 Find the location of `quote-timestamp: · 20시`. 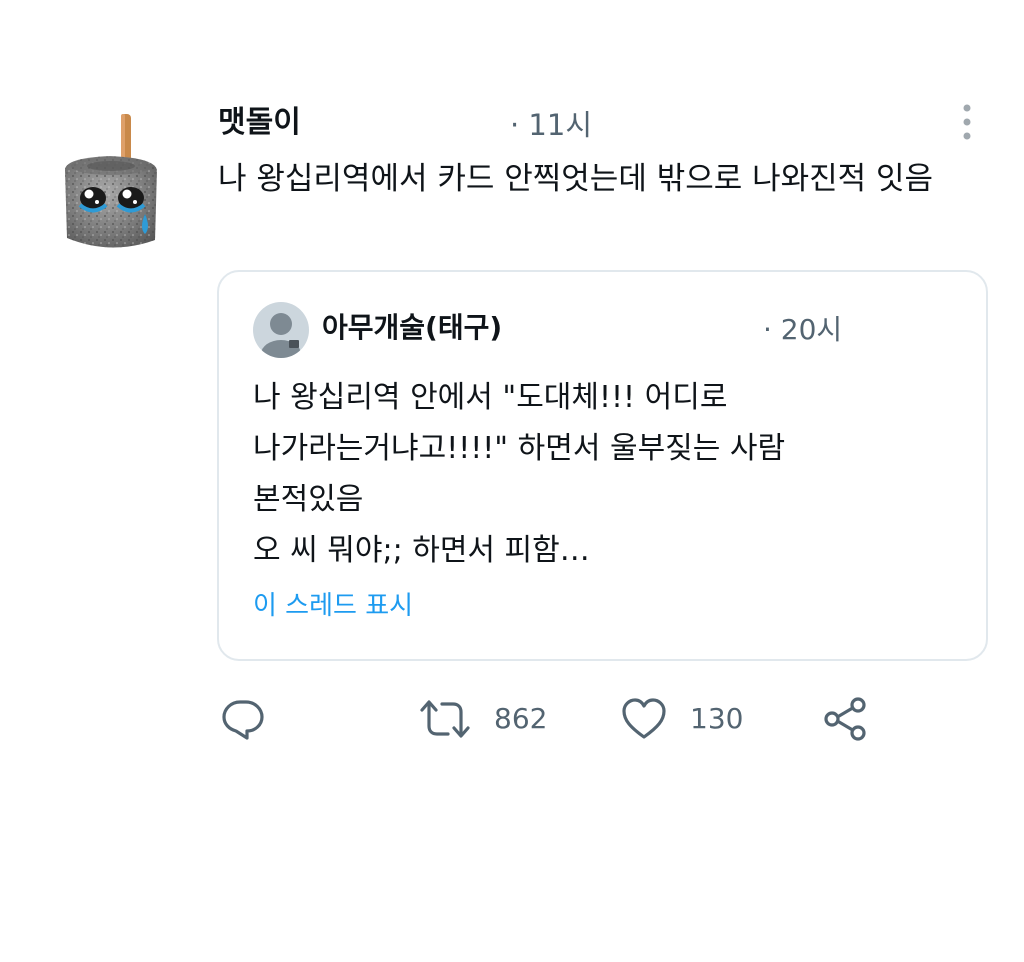

quote-timestamp: · 20시 is located at coordinates (802, 330).